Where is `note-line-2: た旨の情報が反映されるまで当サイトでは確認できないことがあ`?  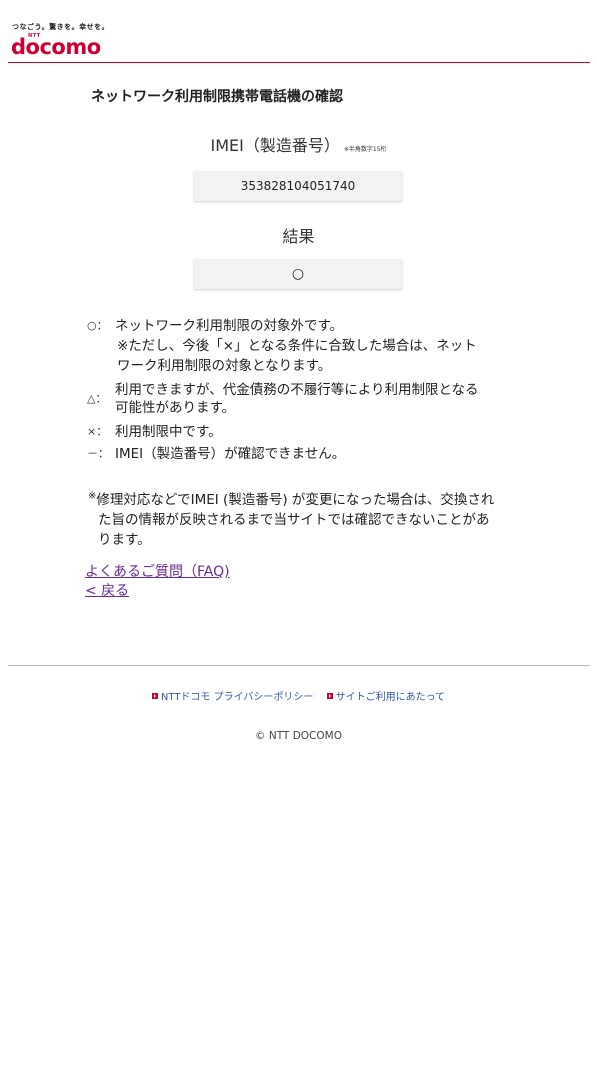 note-line-2: た旨の情報が反映されるまで当サイトでは確認できないことがあ is located at coordinates (294, 520).